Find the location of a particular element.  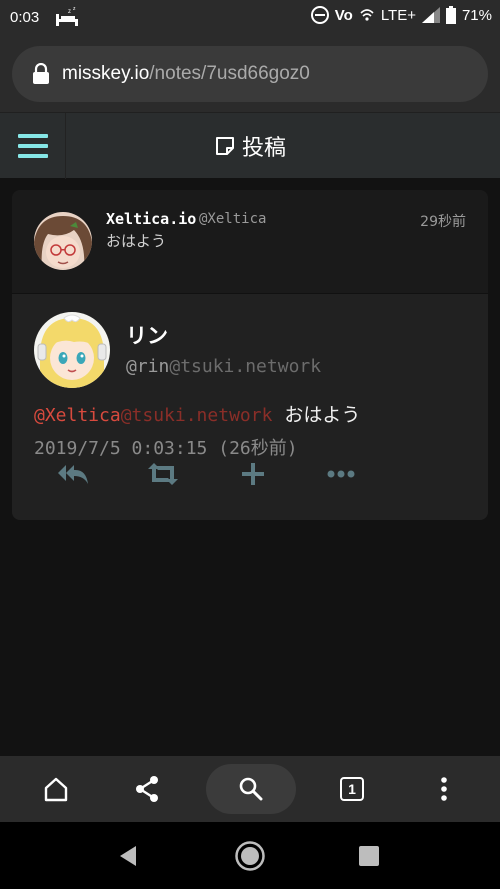

back-triangle-icon is located at coordinates (128, 856).